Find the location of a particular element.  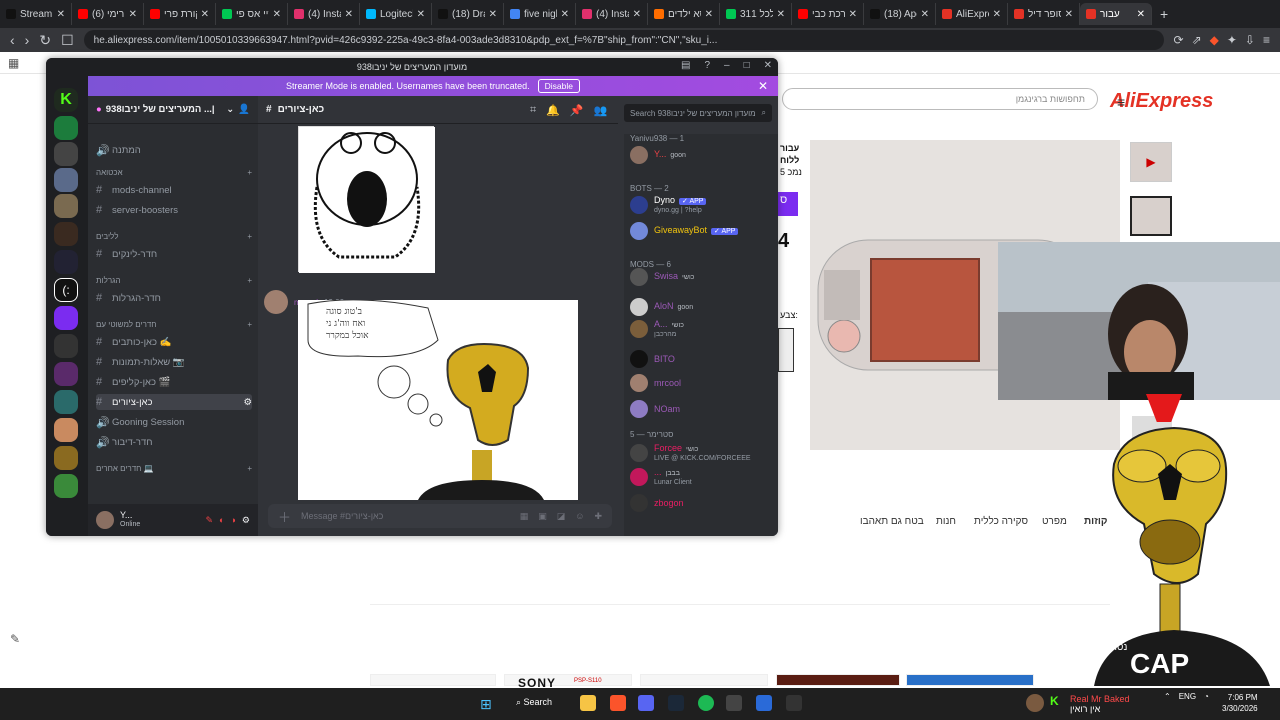

translate-icon: ⟳ is located at coordinates (1179, 40).